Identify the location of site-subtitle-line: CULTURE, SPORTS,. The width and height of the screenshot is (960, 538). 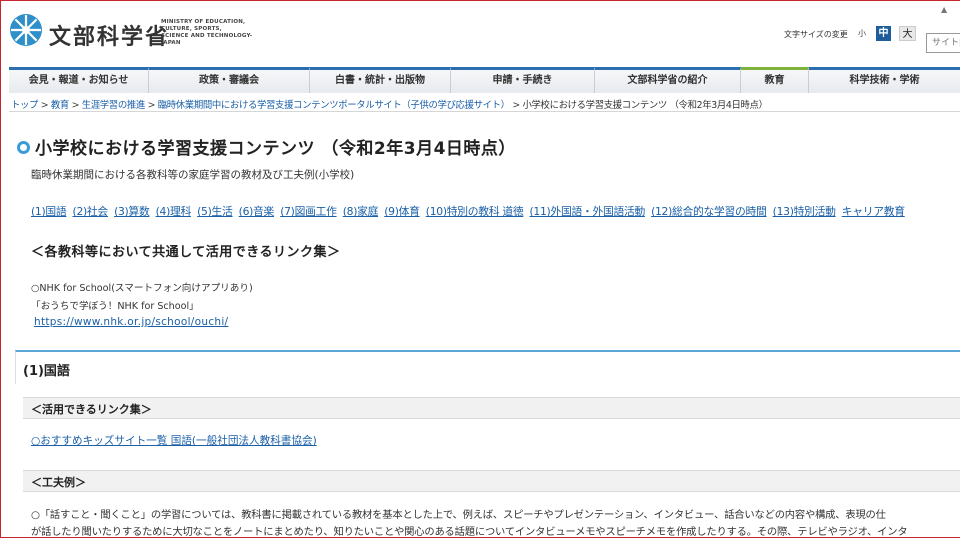
(191, 29).